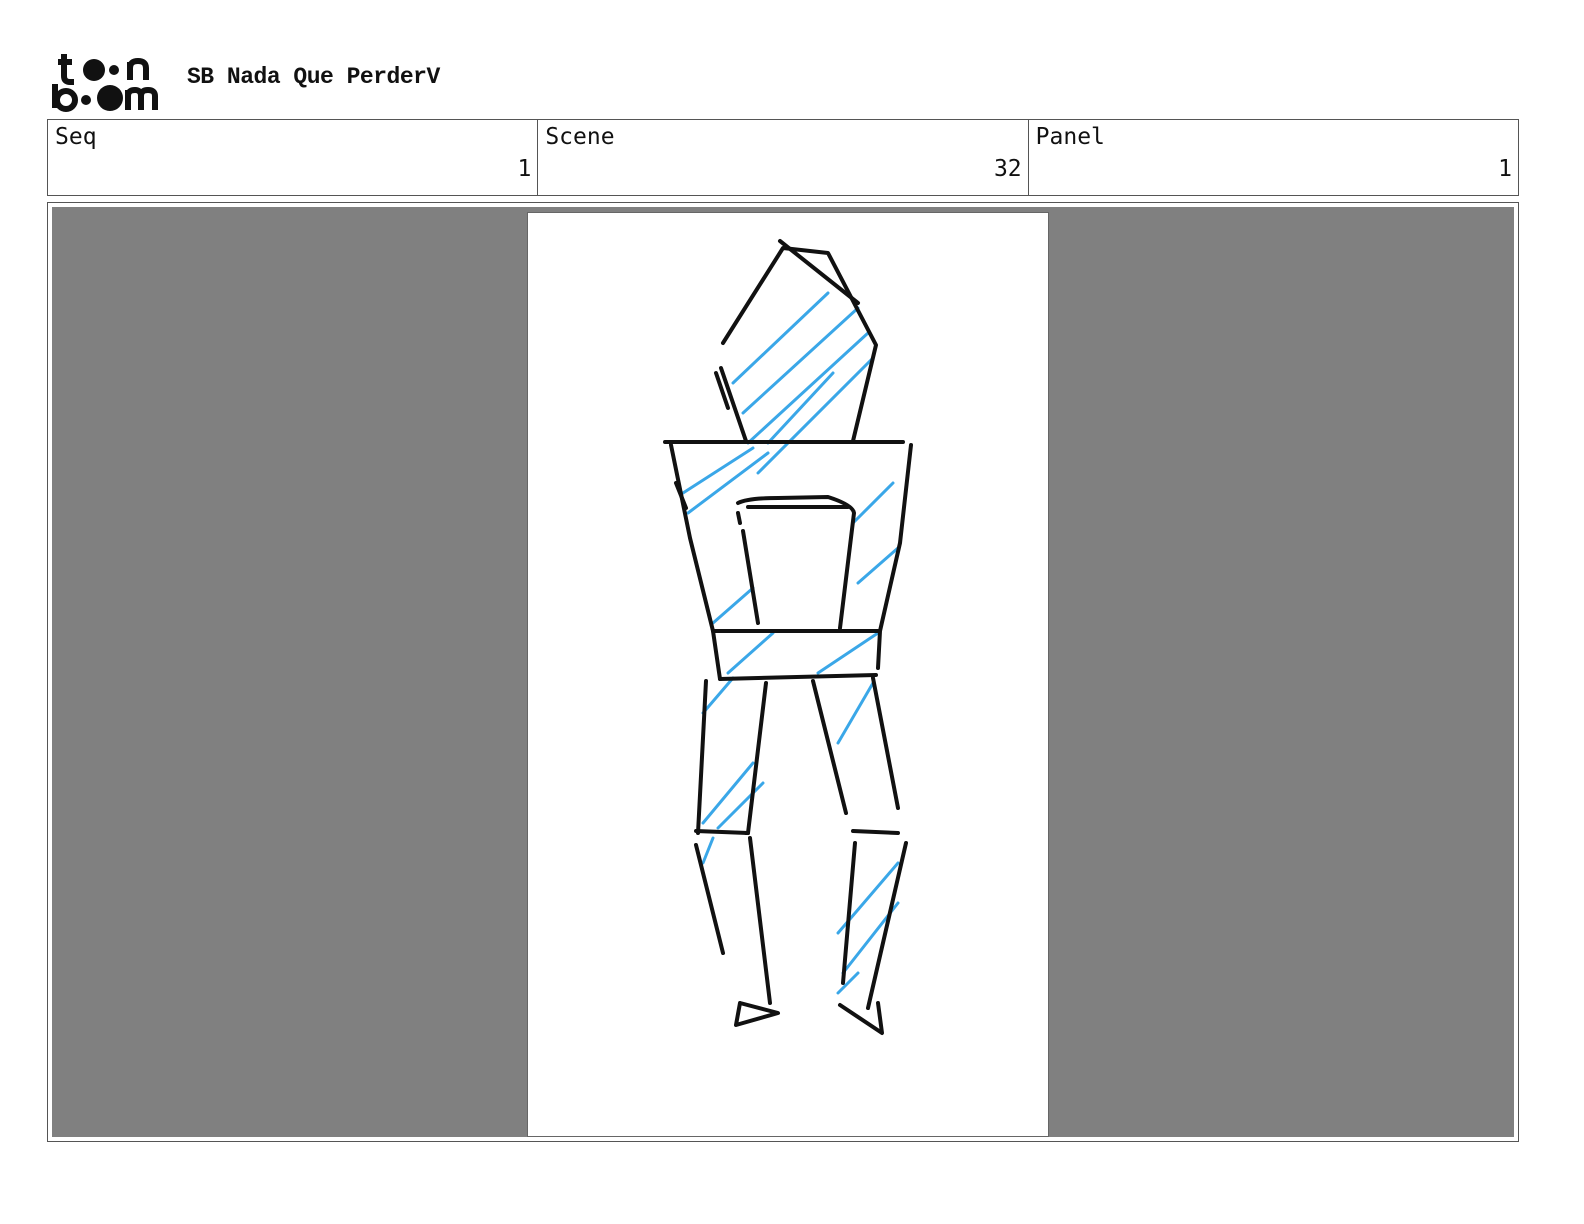  What do you see at coordinates (524, 169) in the screenshot?
I see `seq-value: 1` at bounding box center [524, 169].